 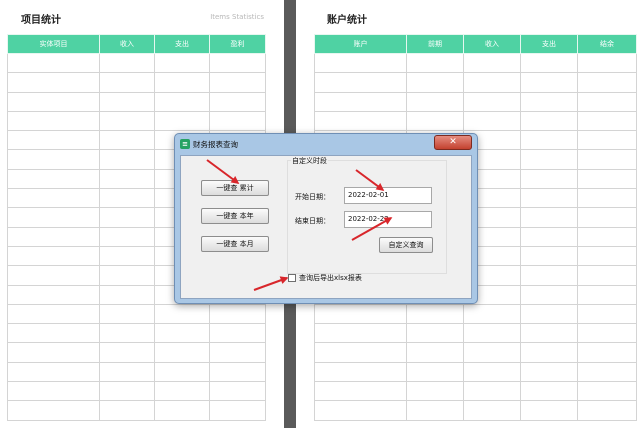 I want to click on column-header: 结余, so click(x=607, y=44).